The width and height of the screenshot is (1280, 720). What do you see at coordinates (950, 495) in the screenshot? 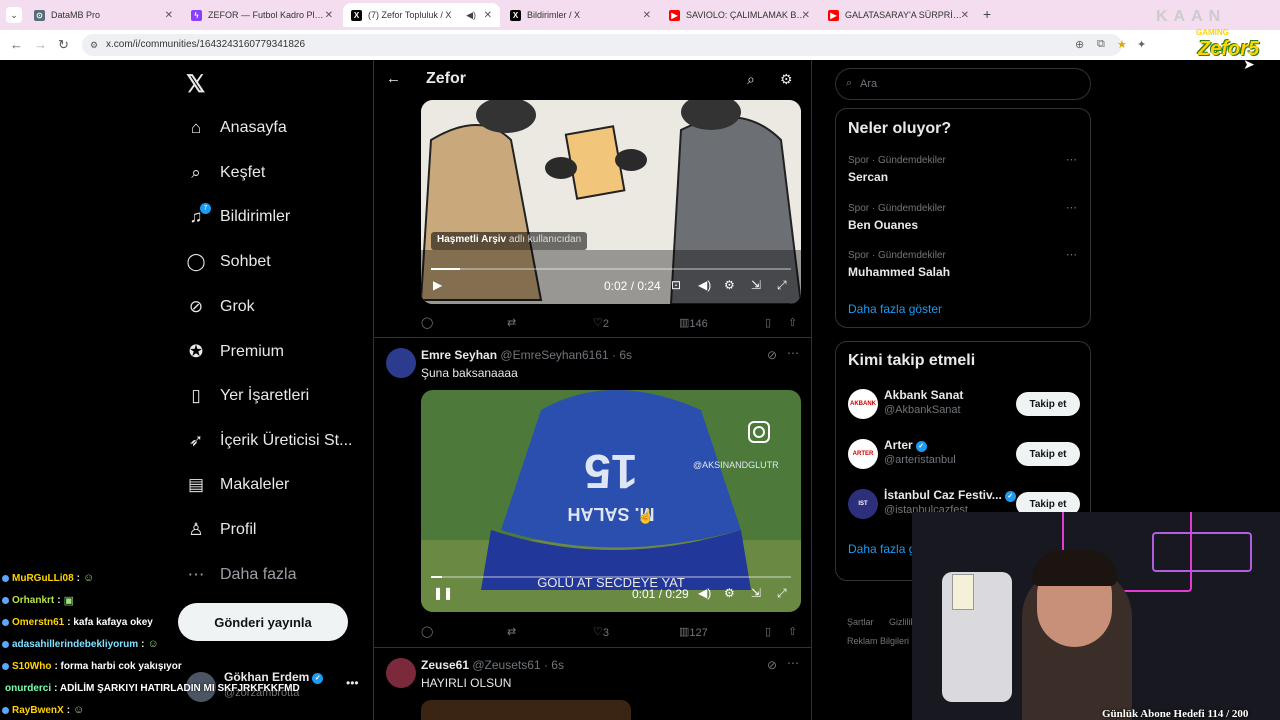
I see `suggestion-name: İstanbul Caz Festiv... ✓` at bounding box center [950, 495].